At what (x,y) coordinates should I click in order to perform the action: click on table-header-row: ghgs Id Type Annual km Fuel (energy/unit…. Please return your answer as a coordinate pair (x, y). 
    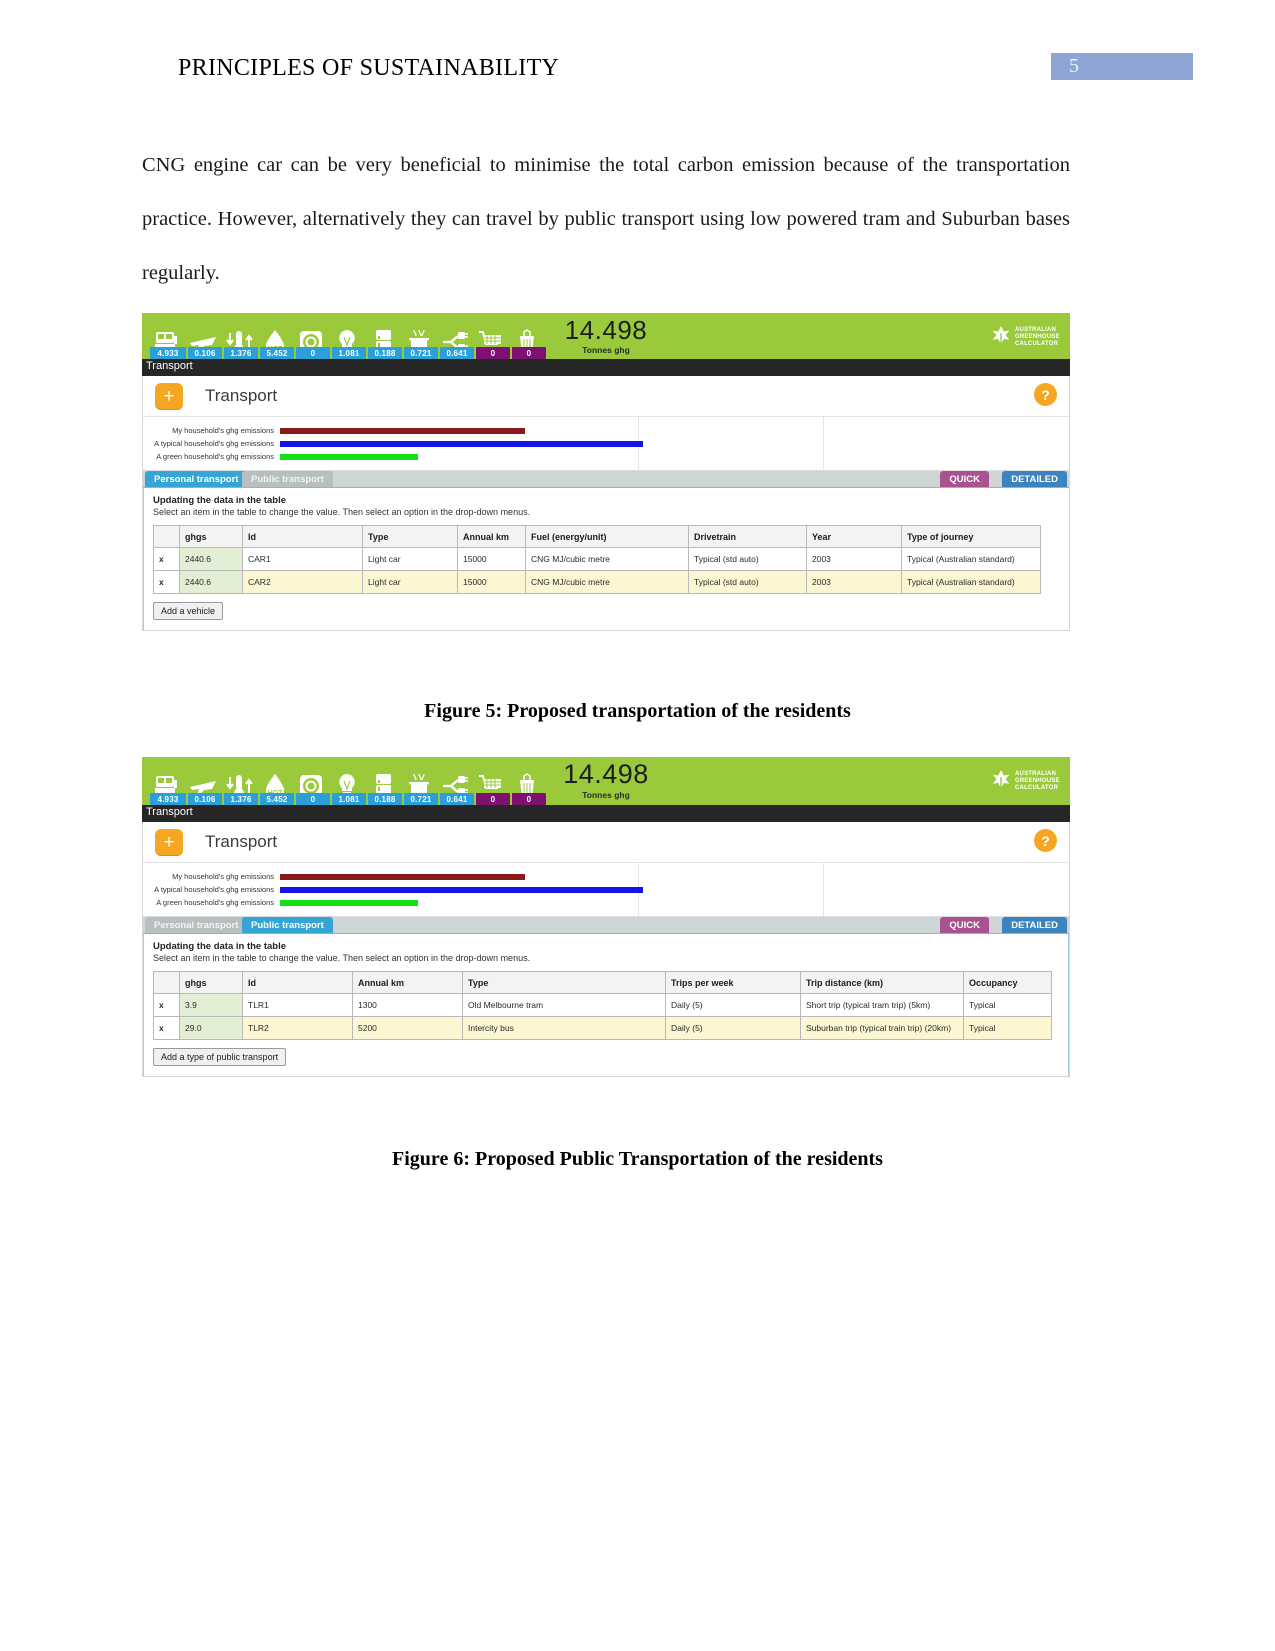
    Looking at the image, I should click on (597, 536).